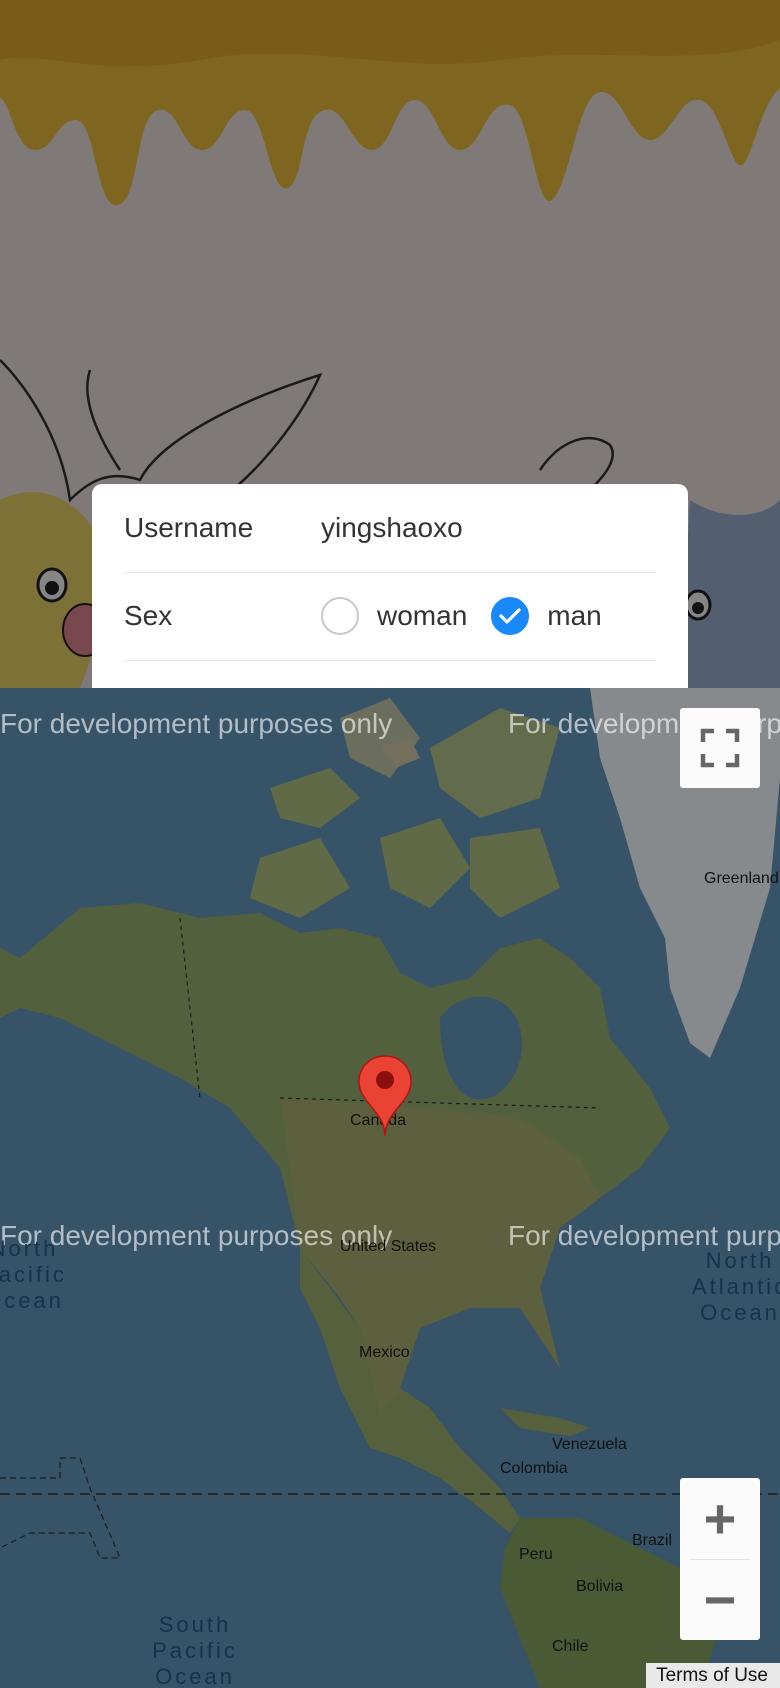  I want to click on zoom-in-button: +, so click(720, 1519).